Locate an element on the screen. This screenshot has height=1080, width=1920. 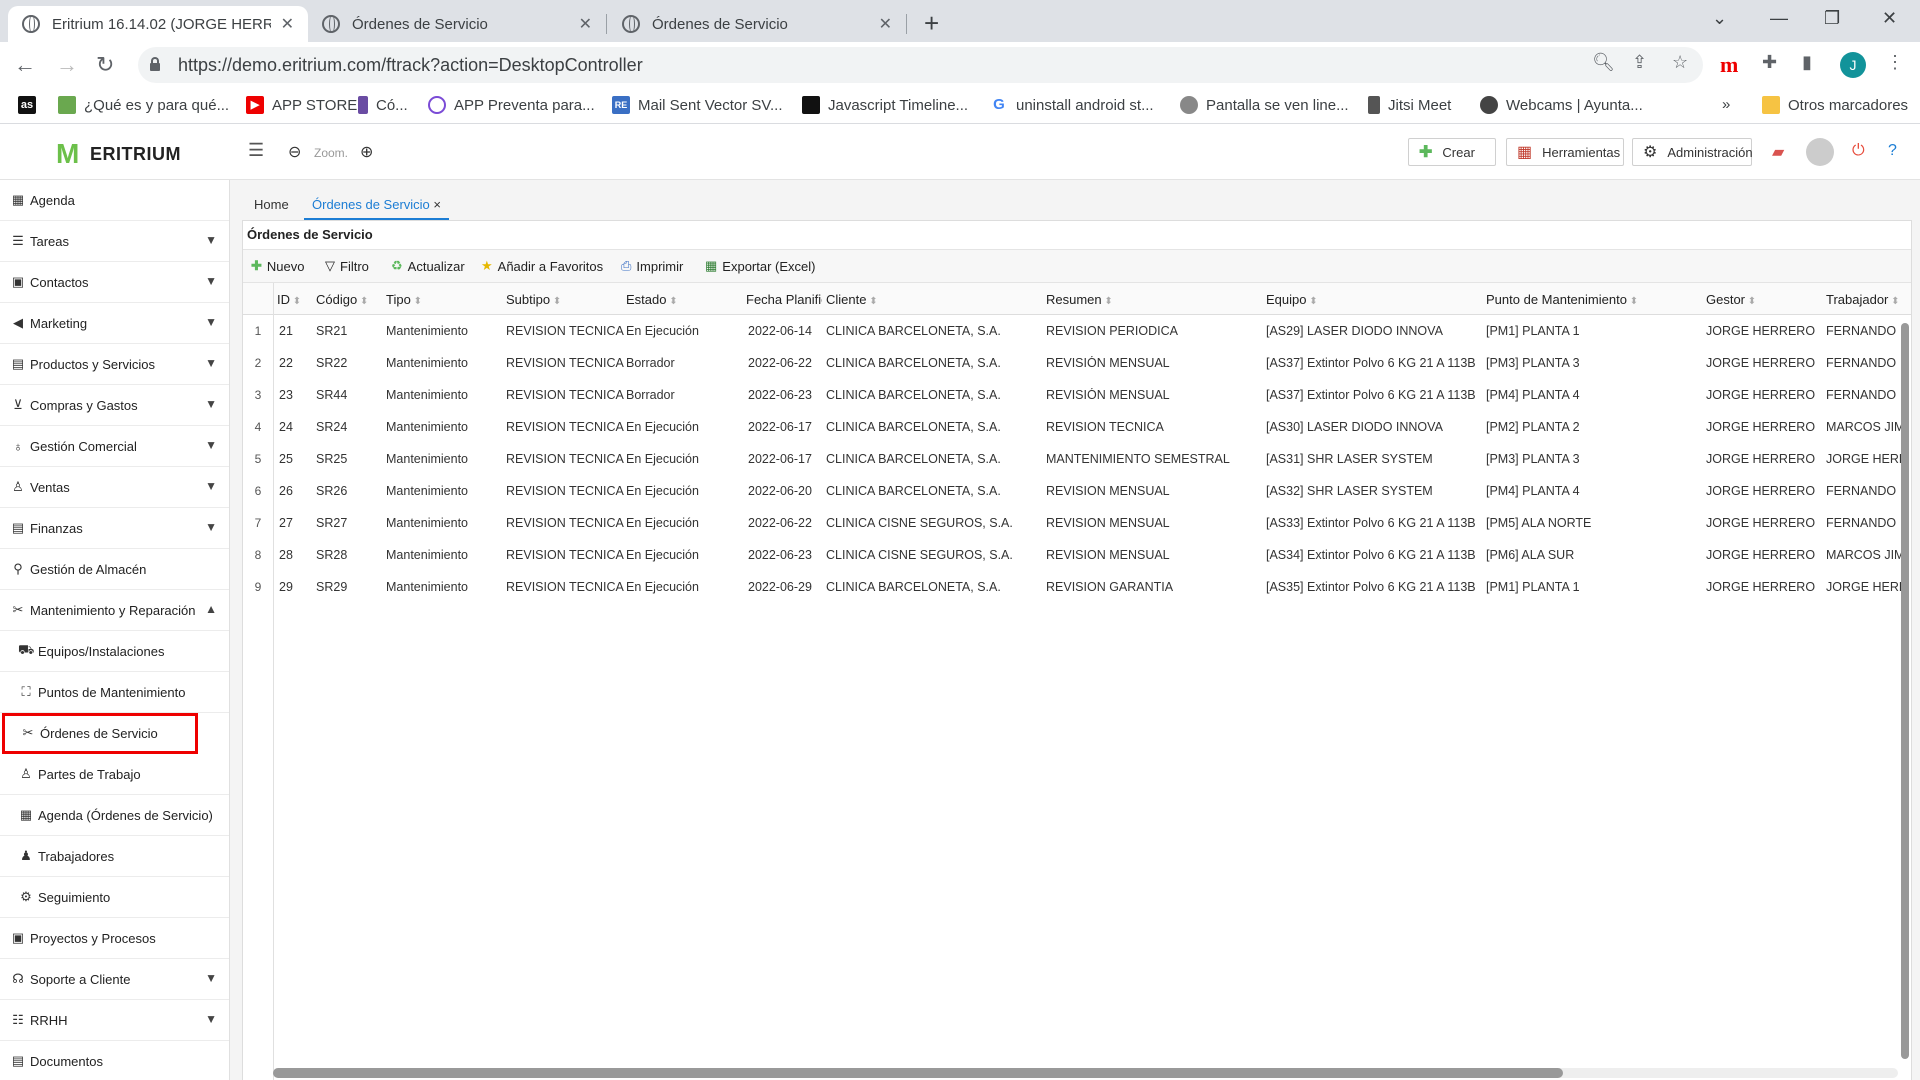
sidebar-item-almacen: ⚲ Gestión de Almacén is located at coordinates (114, 569).